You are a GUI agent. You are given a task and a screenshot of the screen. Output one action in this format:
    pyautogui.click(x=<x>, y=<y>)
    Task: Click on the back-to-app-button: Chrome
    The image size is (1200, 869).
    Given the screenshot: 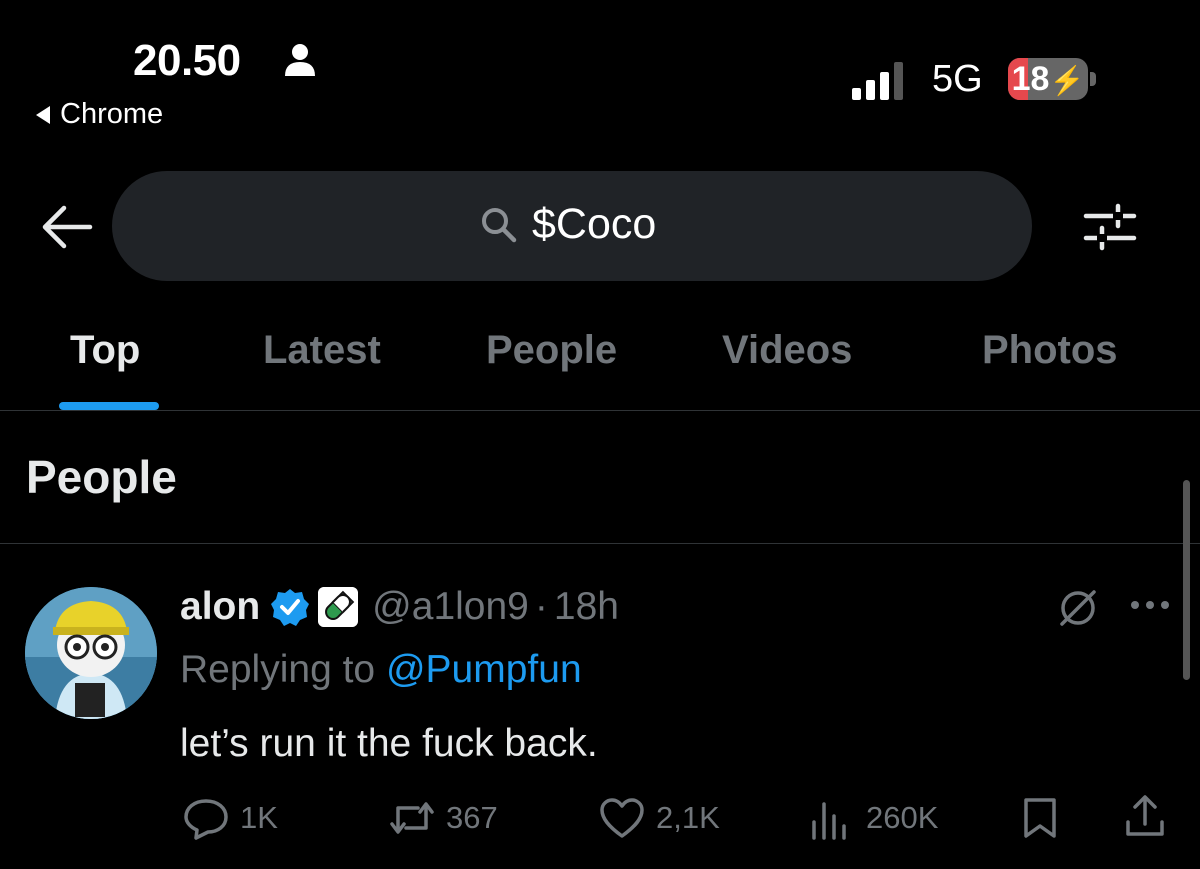 What is the action you would take?
    pyautogui.click(x=99, y=114)
    